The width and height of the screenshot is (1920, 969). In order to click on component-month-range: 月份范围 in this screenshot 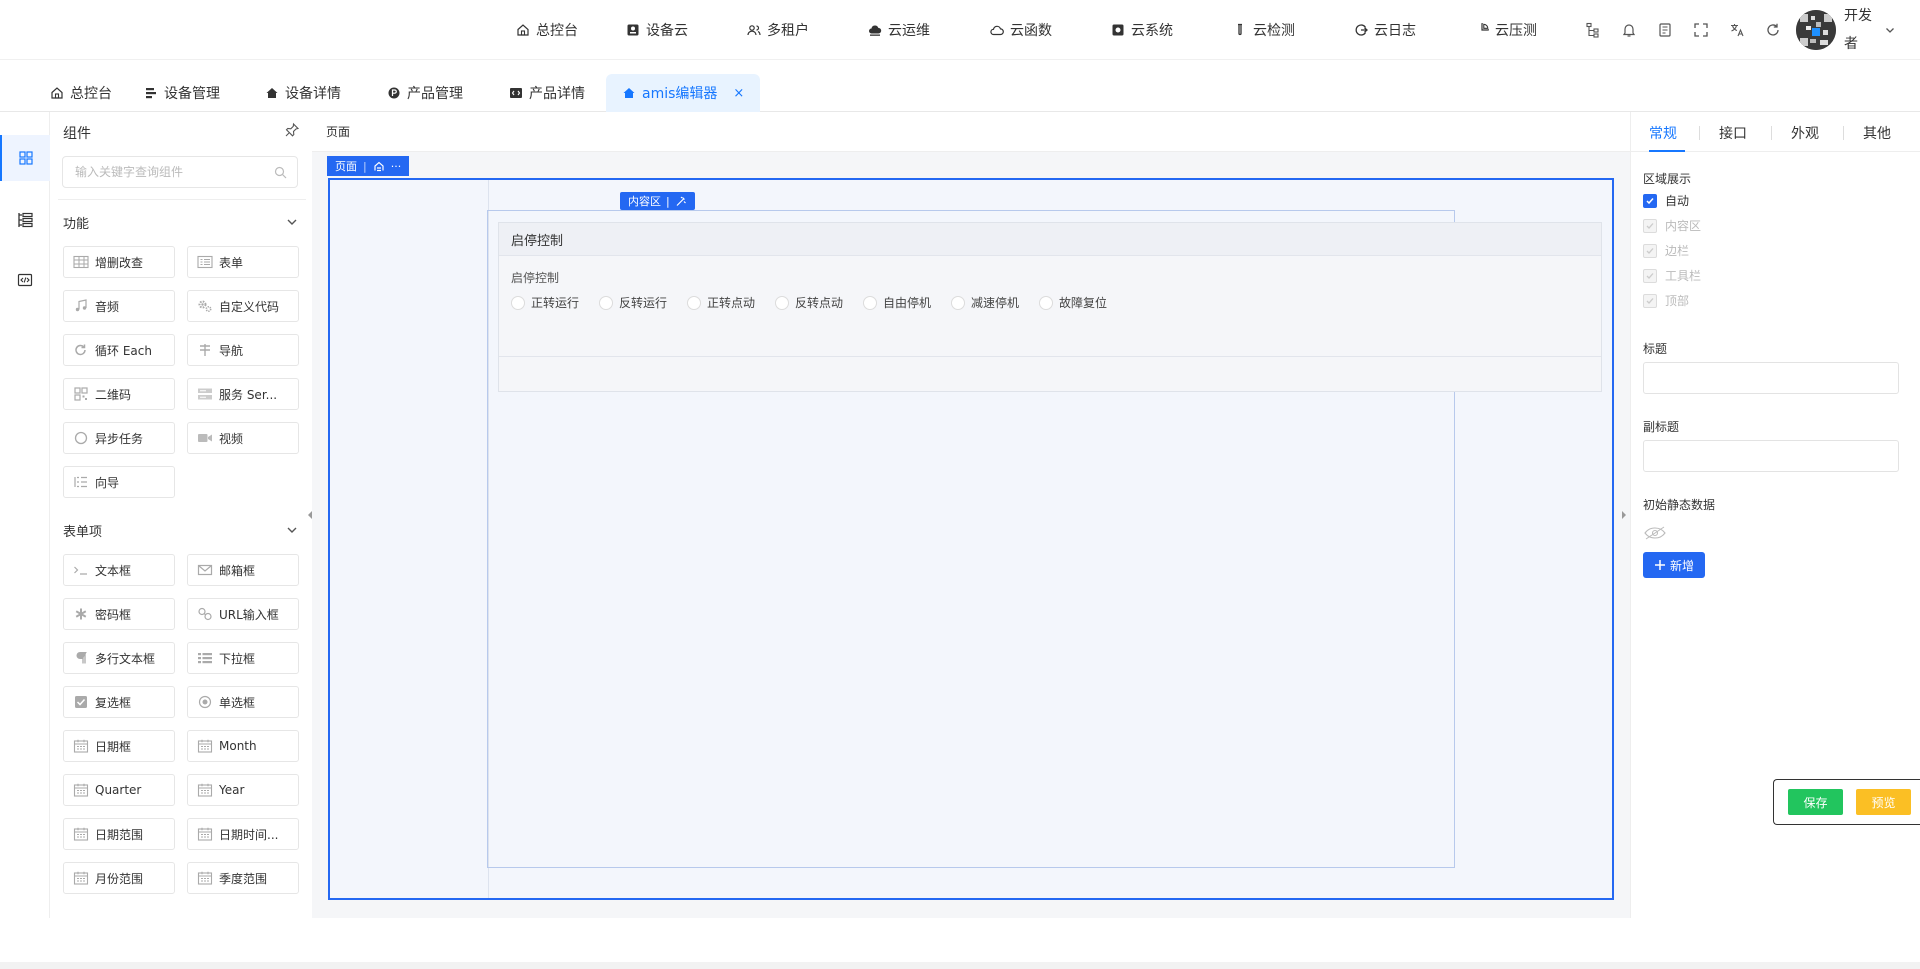, I will do `click(119, 878)`.